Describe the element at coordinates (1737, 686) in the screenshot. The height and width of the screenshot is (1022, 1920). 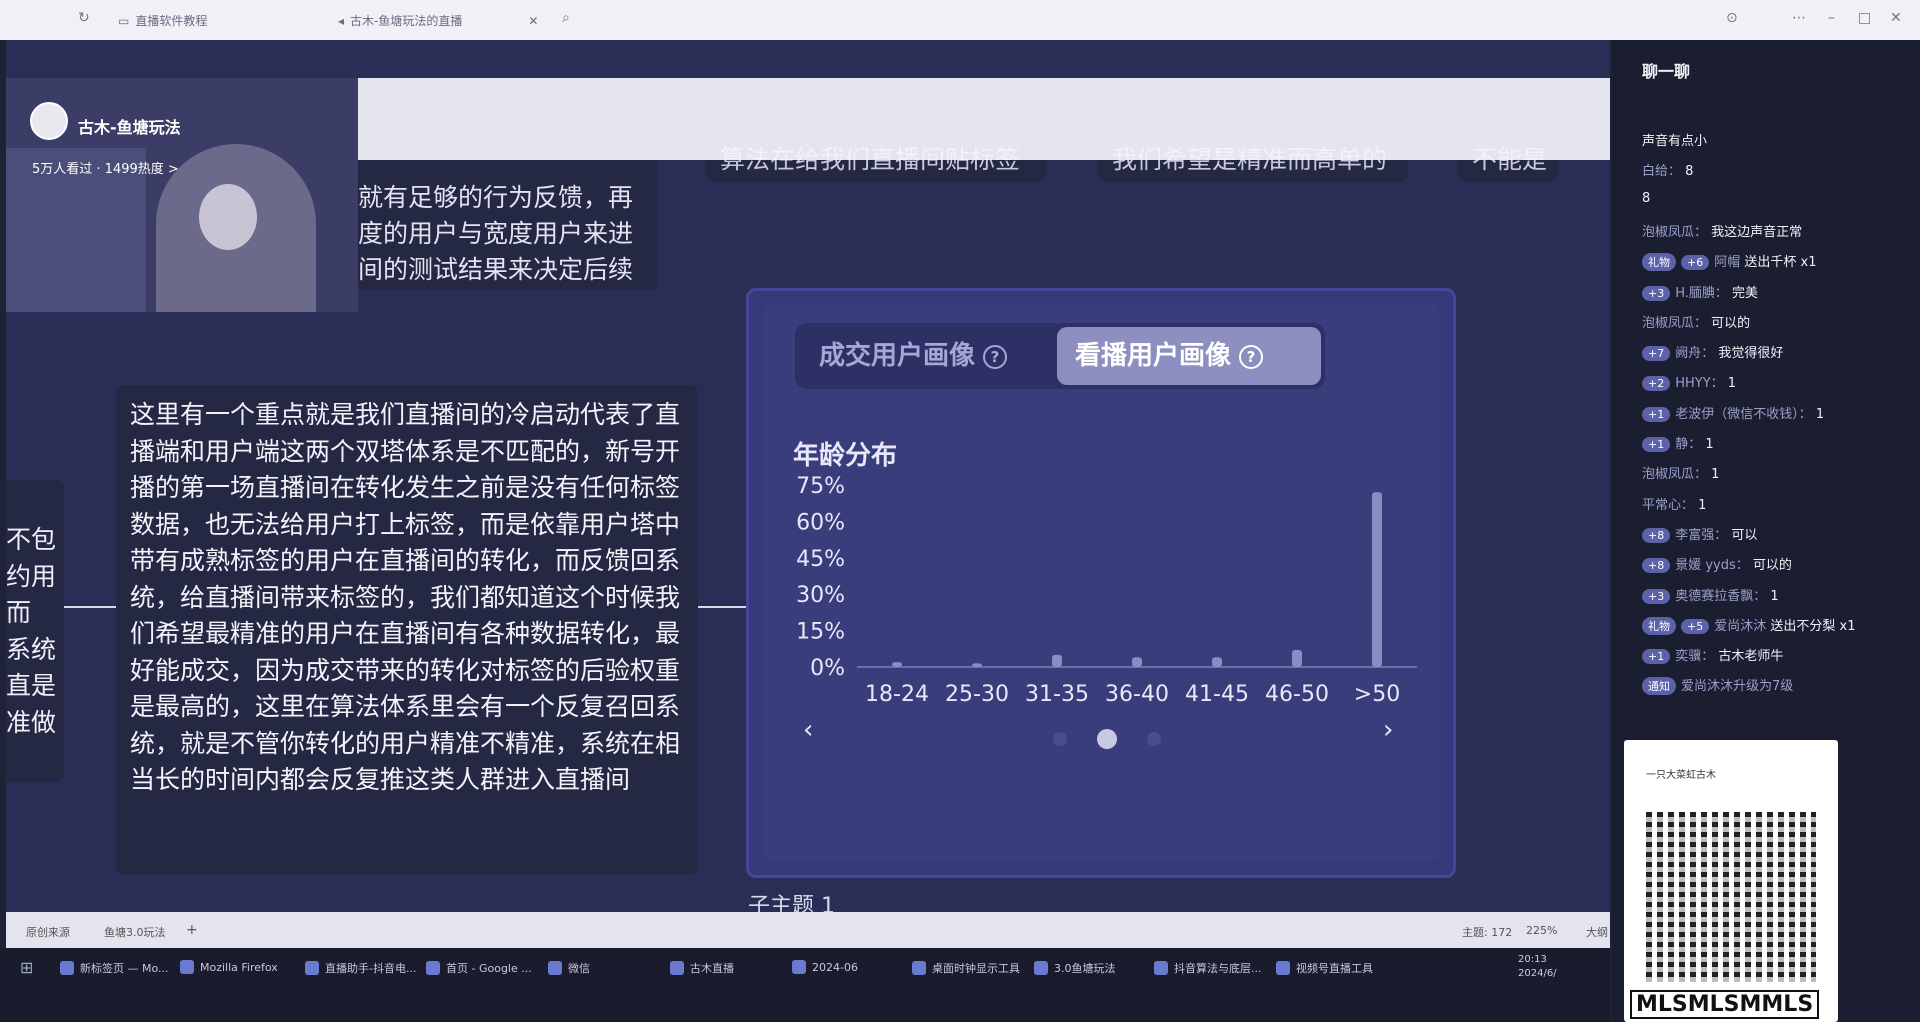
I see `chat-username: 爱尚沐沐升级为7级` at that location.